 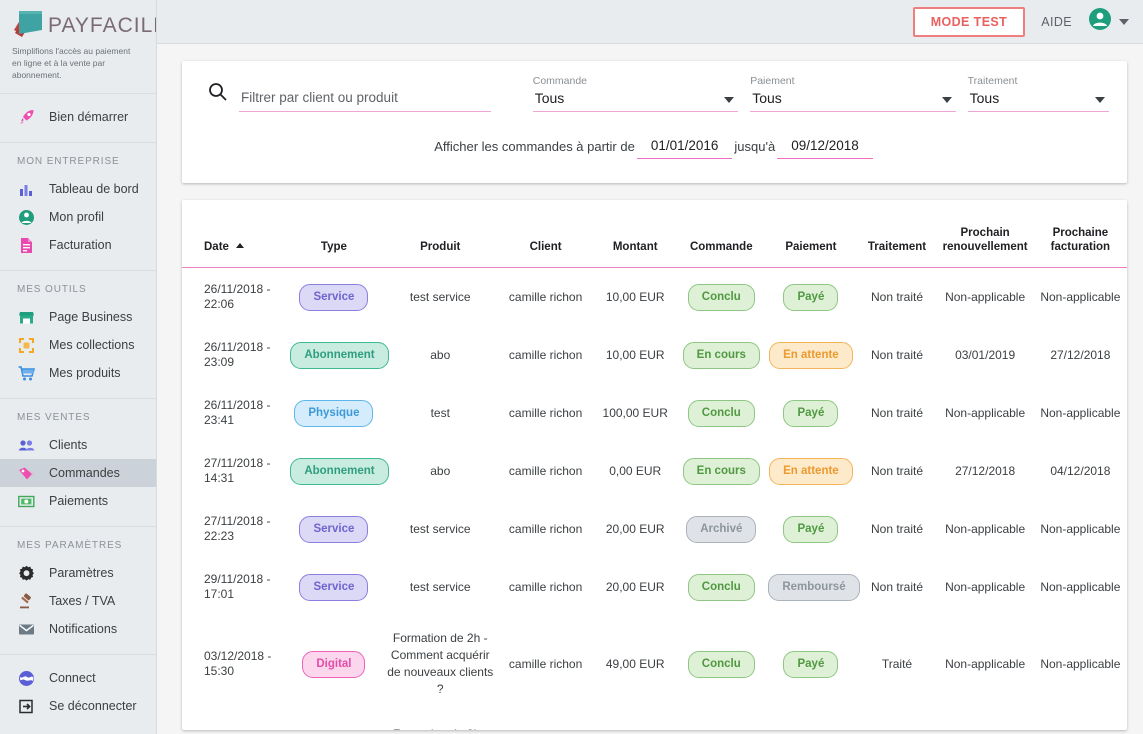 What do you see at coordinates (853, 101) in the screenshot?
I see `paiement-filter-value: Tous` at bounding box center [853, 101].